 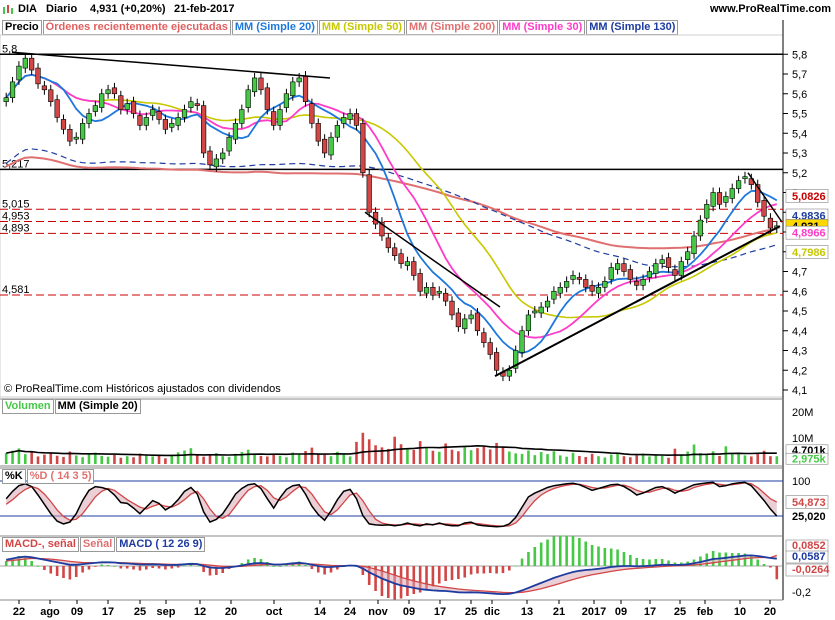 What do you see at coordinates (799, 115) in the screenshot?
I see `price-ytick-label: 5,5` at bounding box center [799, 115].